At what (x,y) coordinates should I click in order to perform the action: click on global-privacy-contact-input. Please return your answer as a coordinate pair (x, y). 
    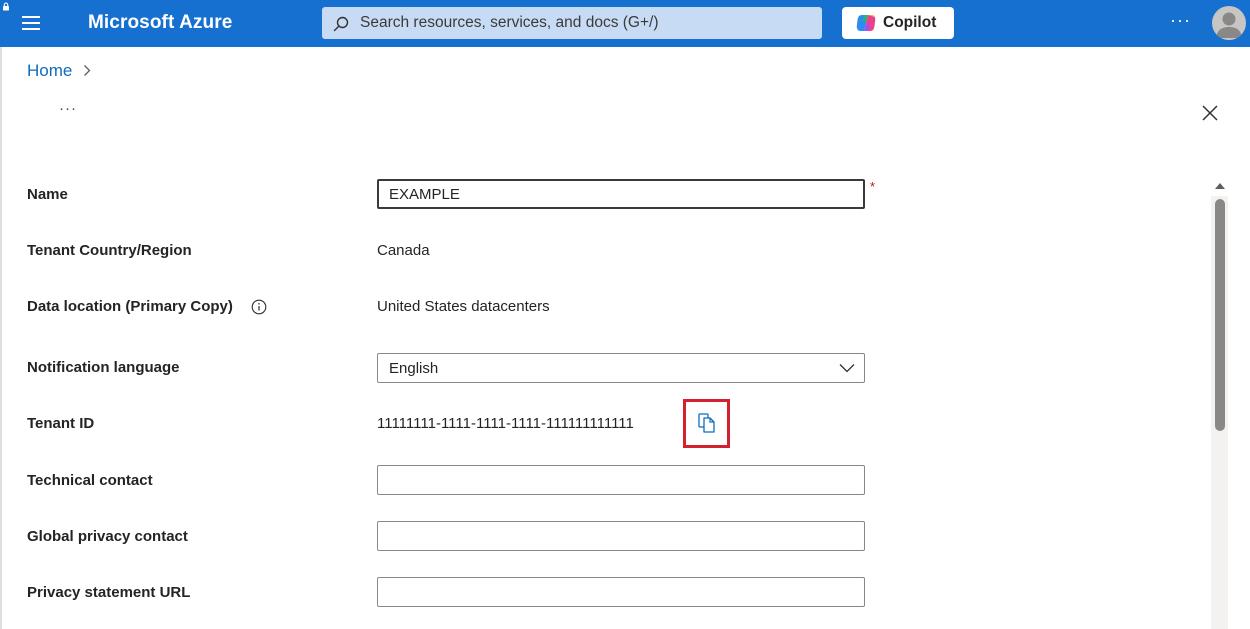
    Looking at the image, I should click on (621, 536).